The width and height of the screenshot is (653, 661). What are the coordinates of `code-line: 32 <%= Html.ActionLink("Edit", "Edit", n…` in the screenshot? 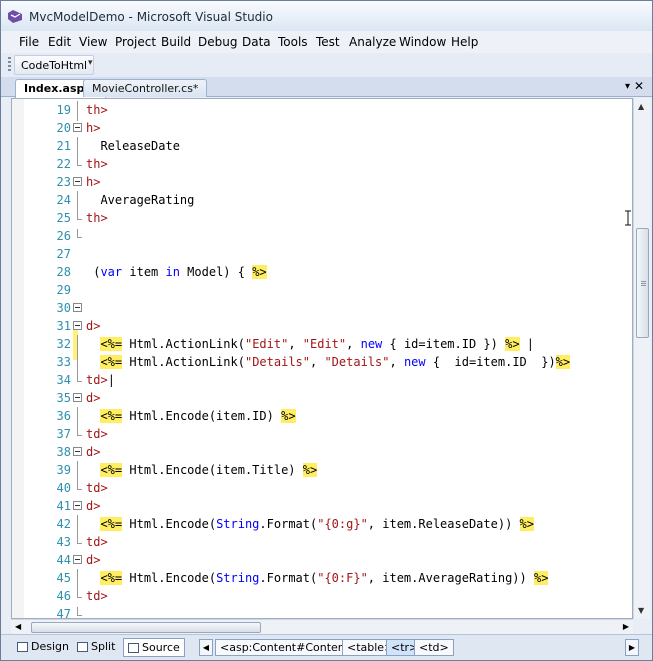 It's located at (322, 345).